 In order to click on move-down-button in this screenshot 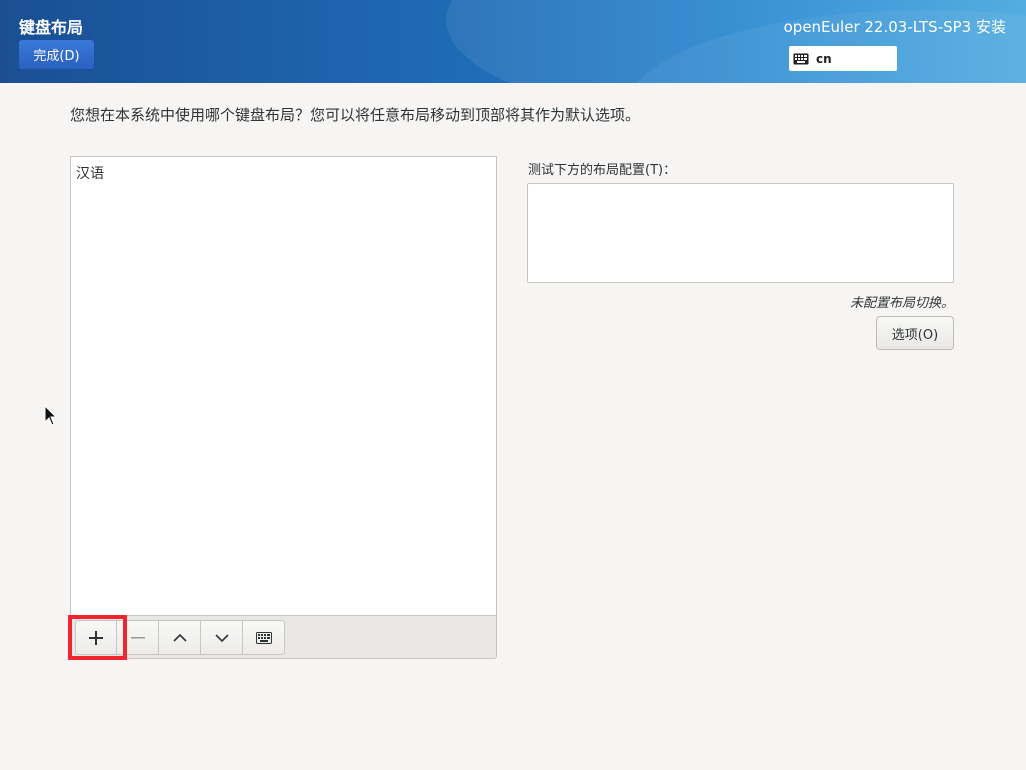, I will do `click(222, 637)`.